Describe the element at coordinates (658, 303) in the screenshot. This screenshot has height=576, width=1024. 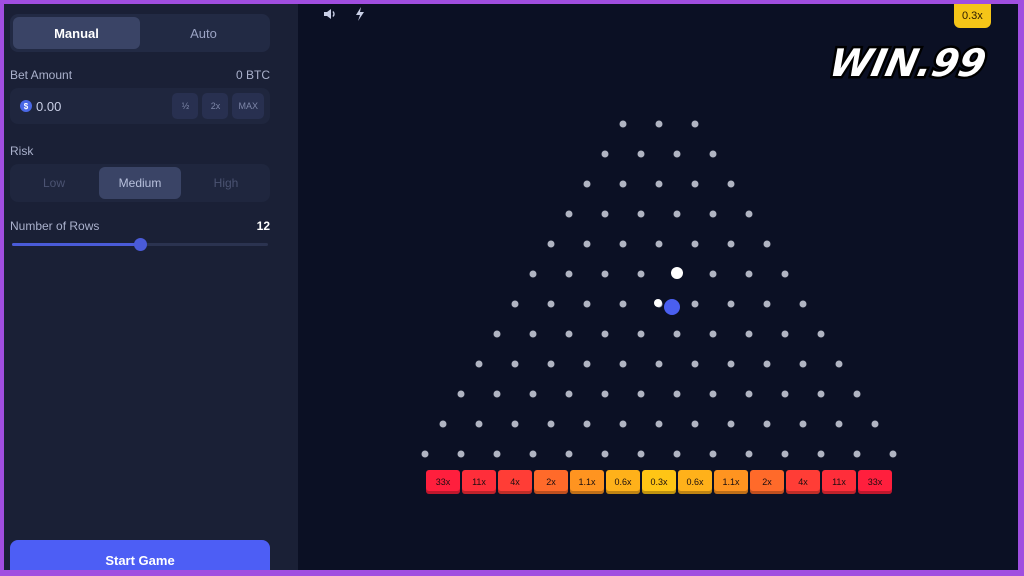
I see `ball-white-small` at that location.